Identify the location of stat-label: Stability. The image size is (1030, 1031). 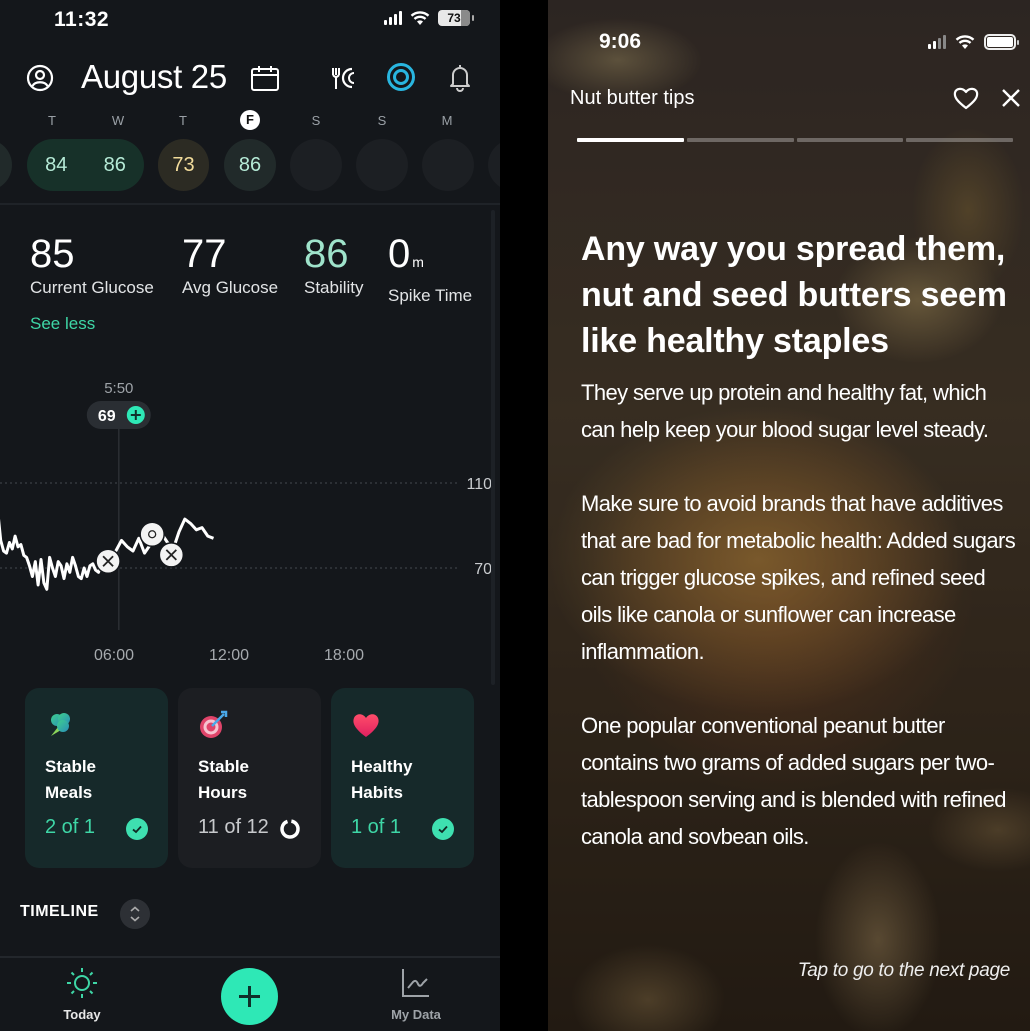
(334, 287).